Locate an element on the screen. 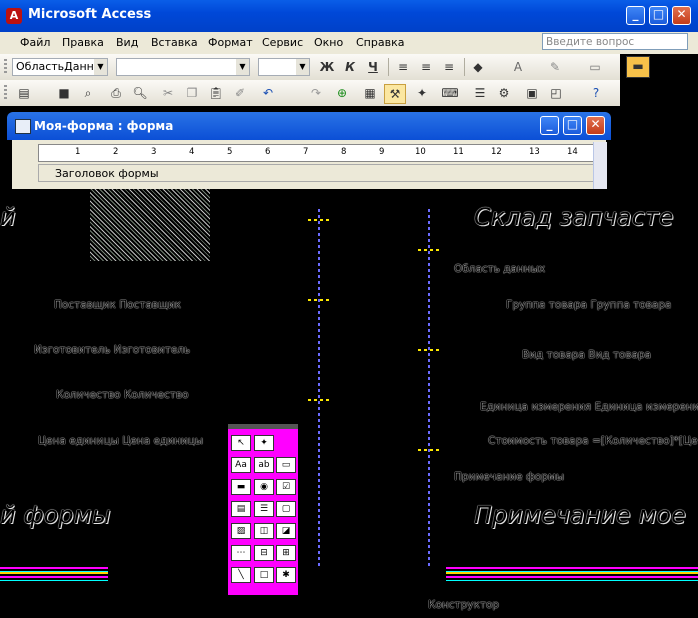  option-button-icon: ◉ is located at coordinates (264, 487).